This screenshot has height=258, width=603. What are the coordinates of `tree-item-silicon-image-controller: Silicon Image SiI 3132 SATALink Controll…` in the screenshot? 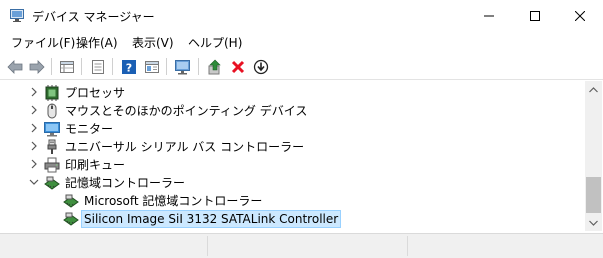 It's located at (293, 219).